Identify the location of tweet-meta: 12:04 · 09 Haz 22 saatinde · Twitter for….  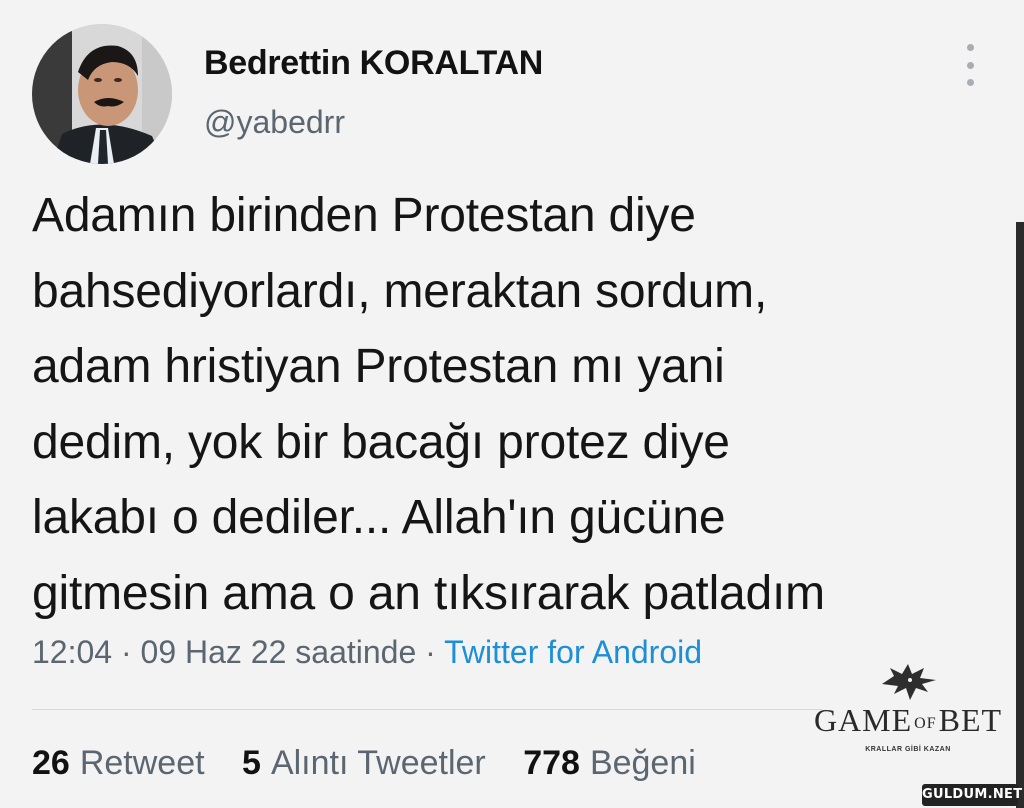
(367, 652).